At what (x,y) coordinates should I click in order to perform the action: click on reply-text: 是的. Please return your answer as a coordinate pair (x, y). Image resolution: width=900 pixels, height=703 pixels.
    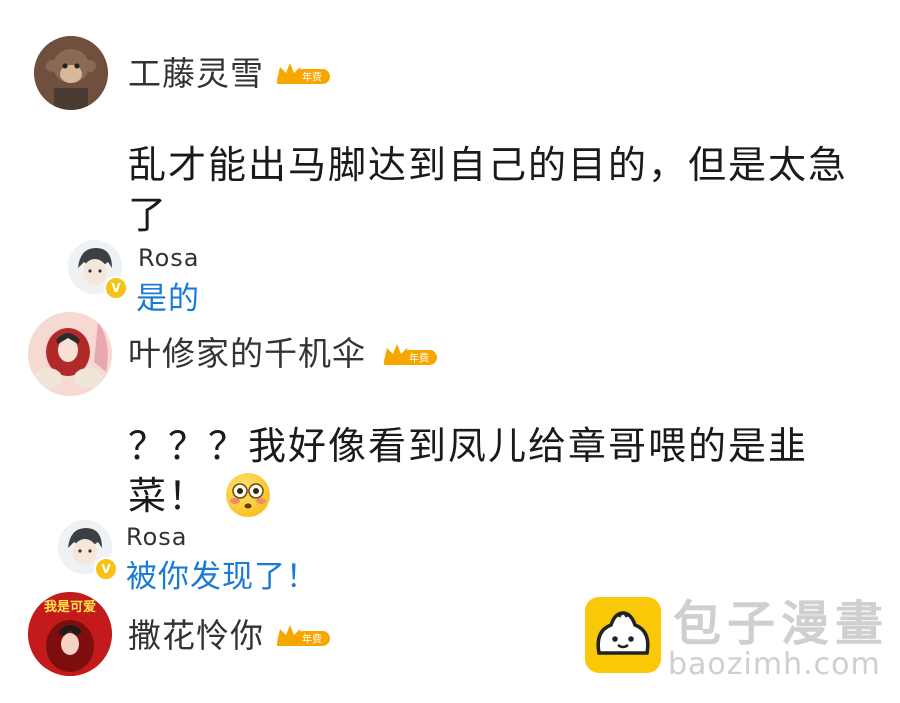
    Looking at the image, I should click on (168, 299).